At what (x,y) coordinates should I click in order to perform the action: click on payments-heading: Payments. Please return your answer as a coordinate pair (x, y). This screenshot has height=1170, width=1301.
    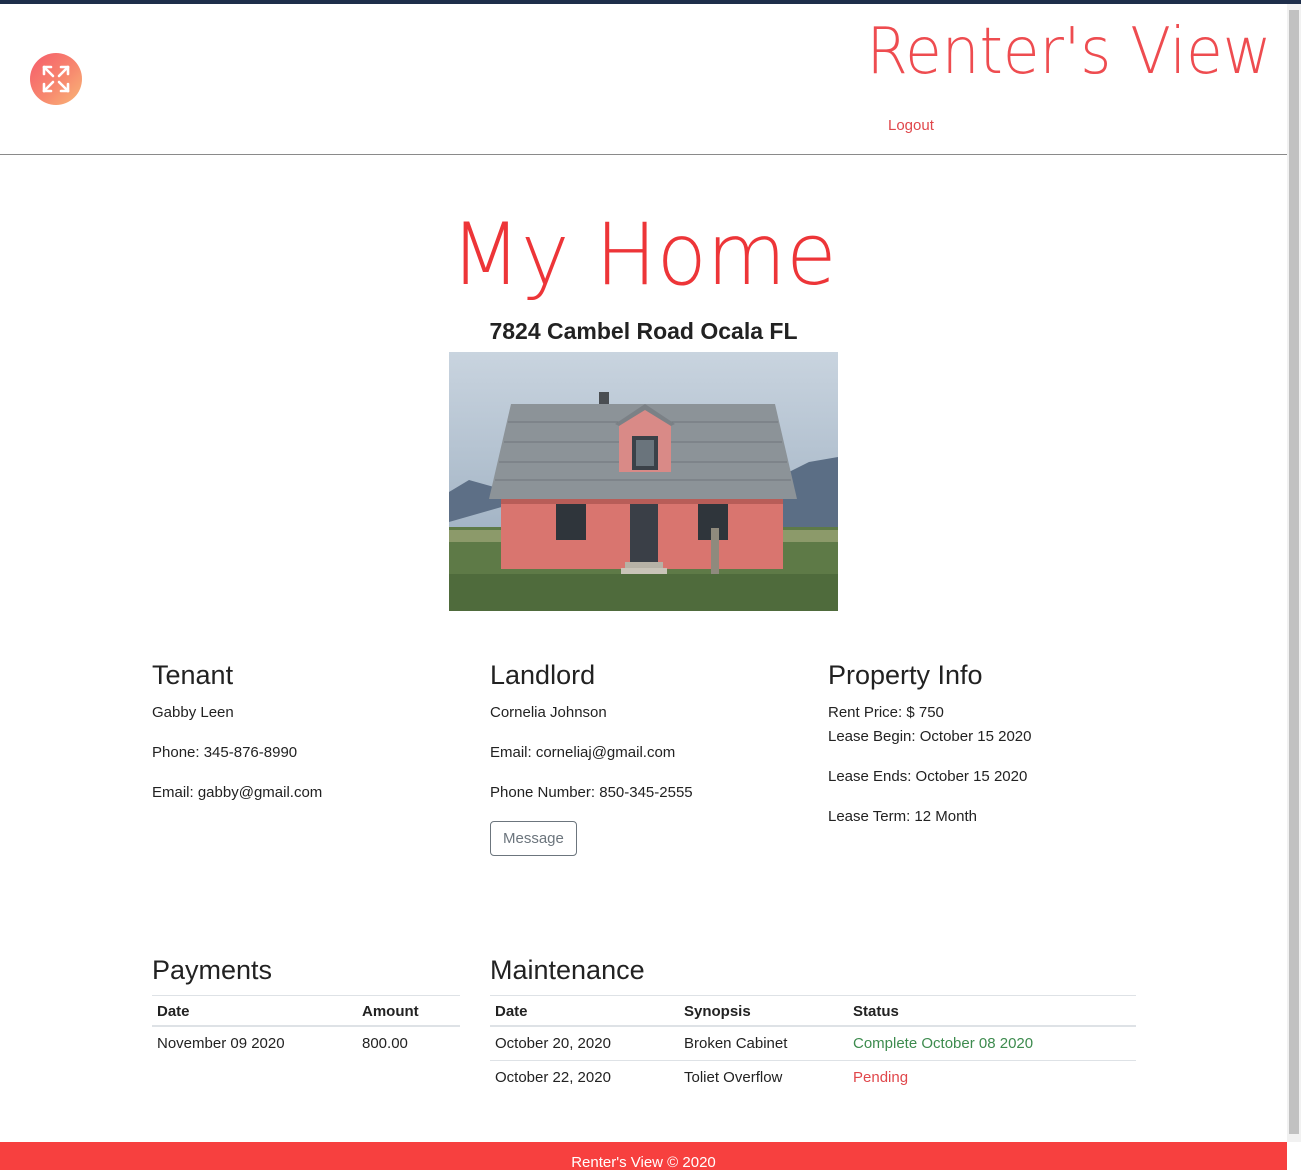
    Looking at the image, I should click on (212, 970).